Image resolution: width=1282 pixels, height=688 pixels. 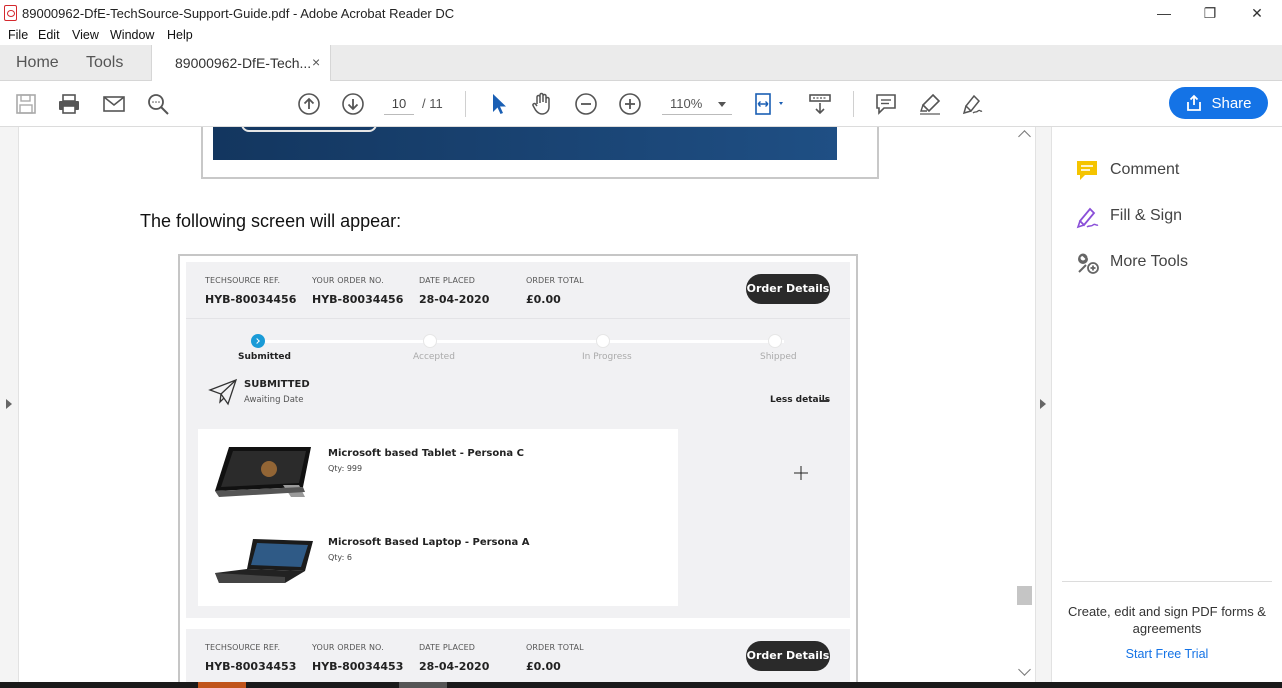 What do you see at coordinates (316, 62) in the screenshot?
I see `close-tab-icon: ×` at bounding box center [316, 62].